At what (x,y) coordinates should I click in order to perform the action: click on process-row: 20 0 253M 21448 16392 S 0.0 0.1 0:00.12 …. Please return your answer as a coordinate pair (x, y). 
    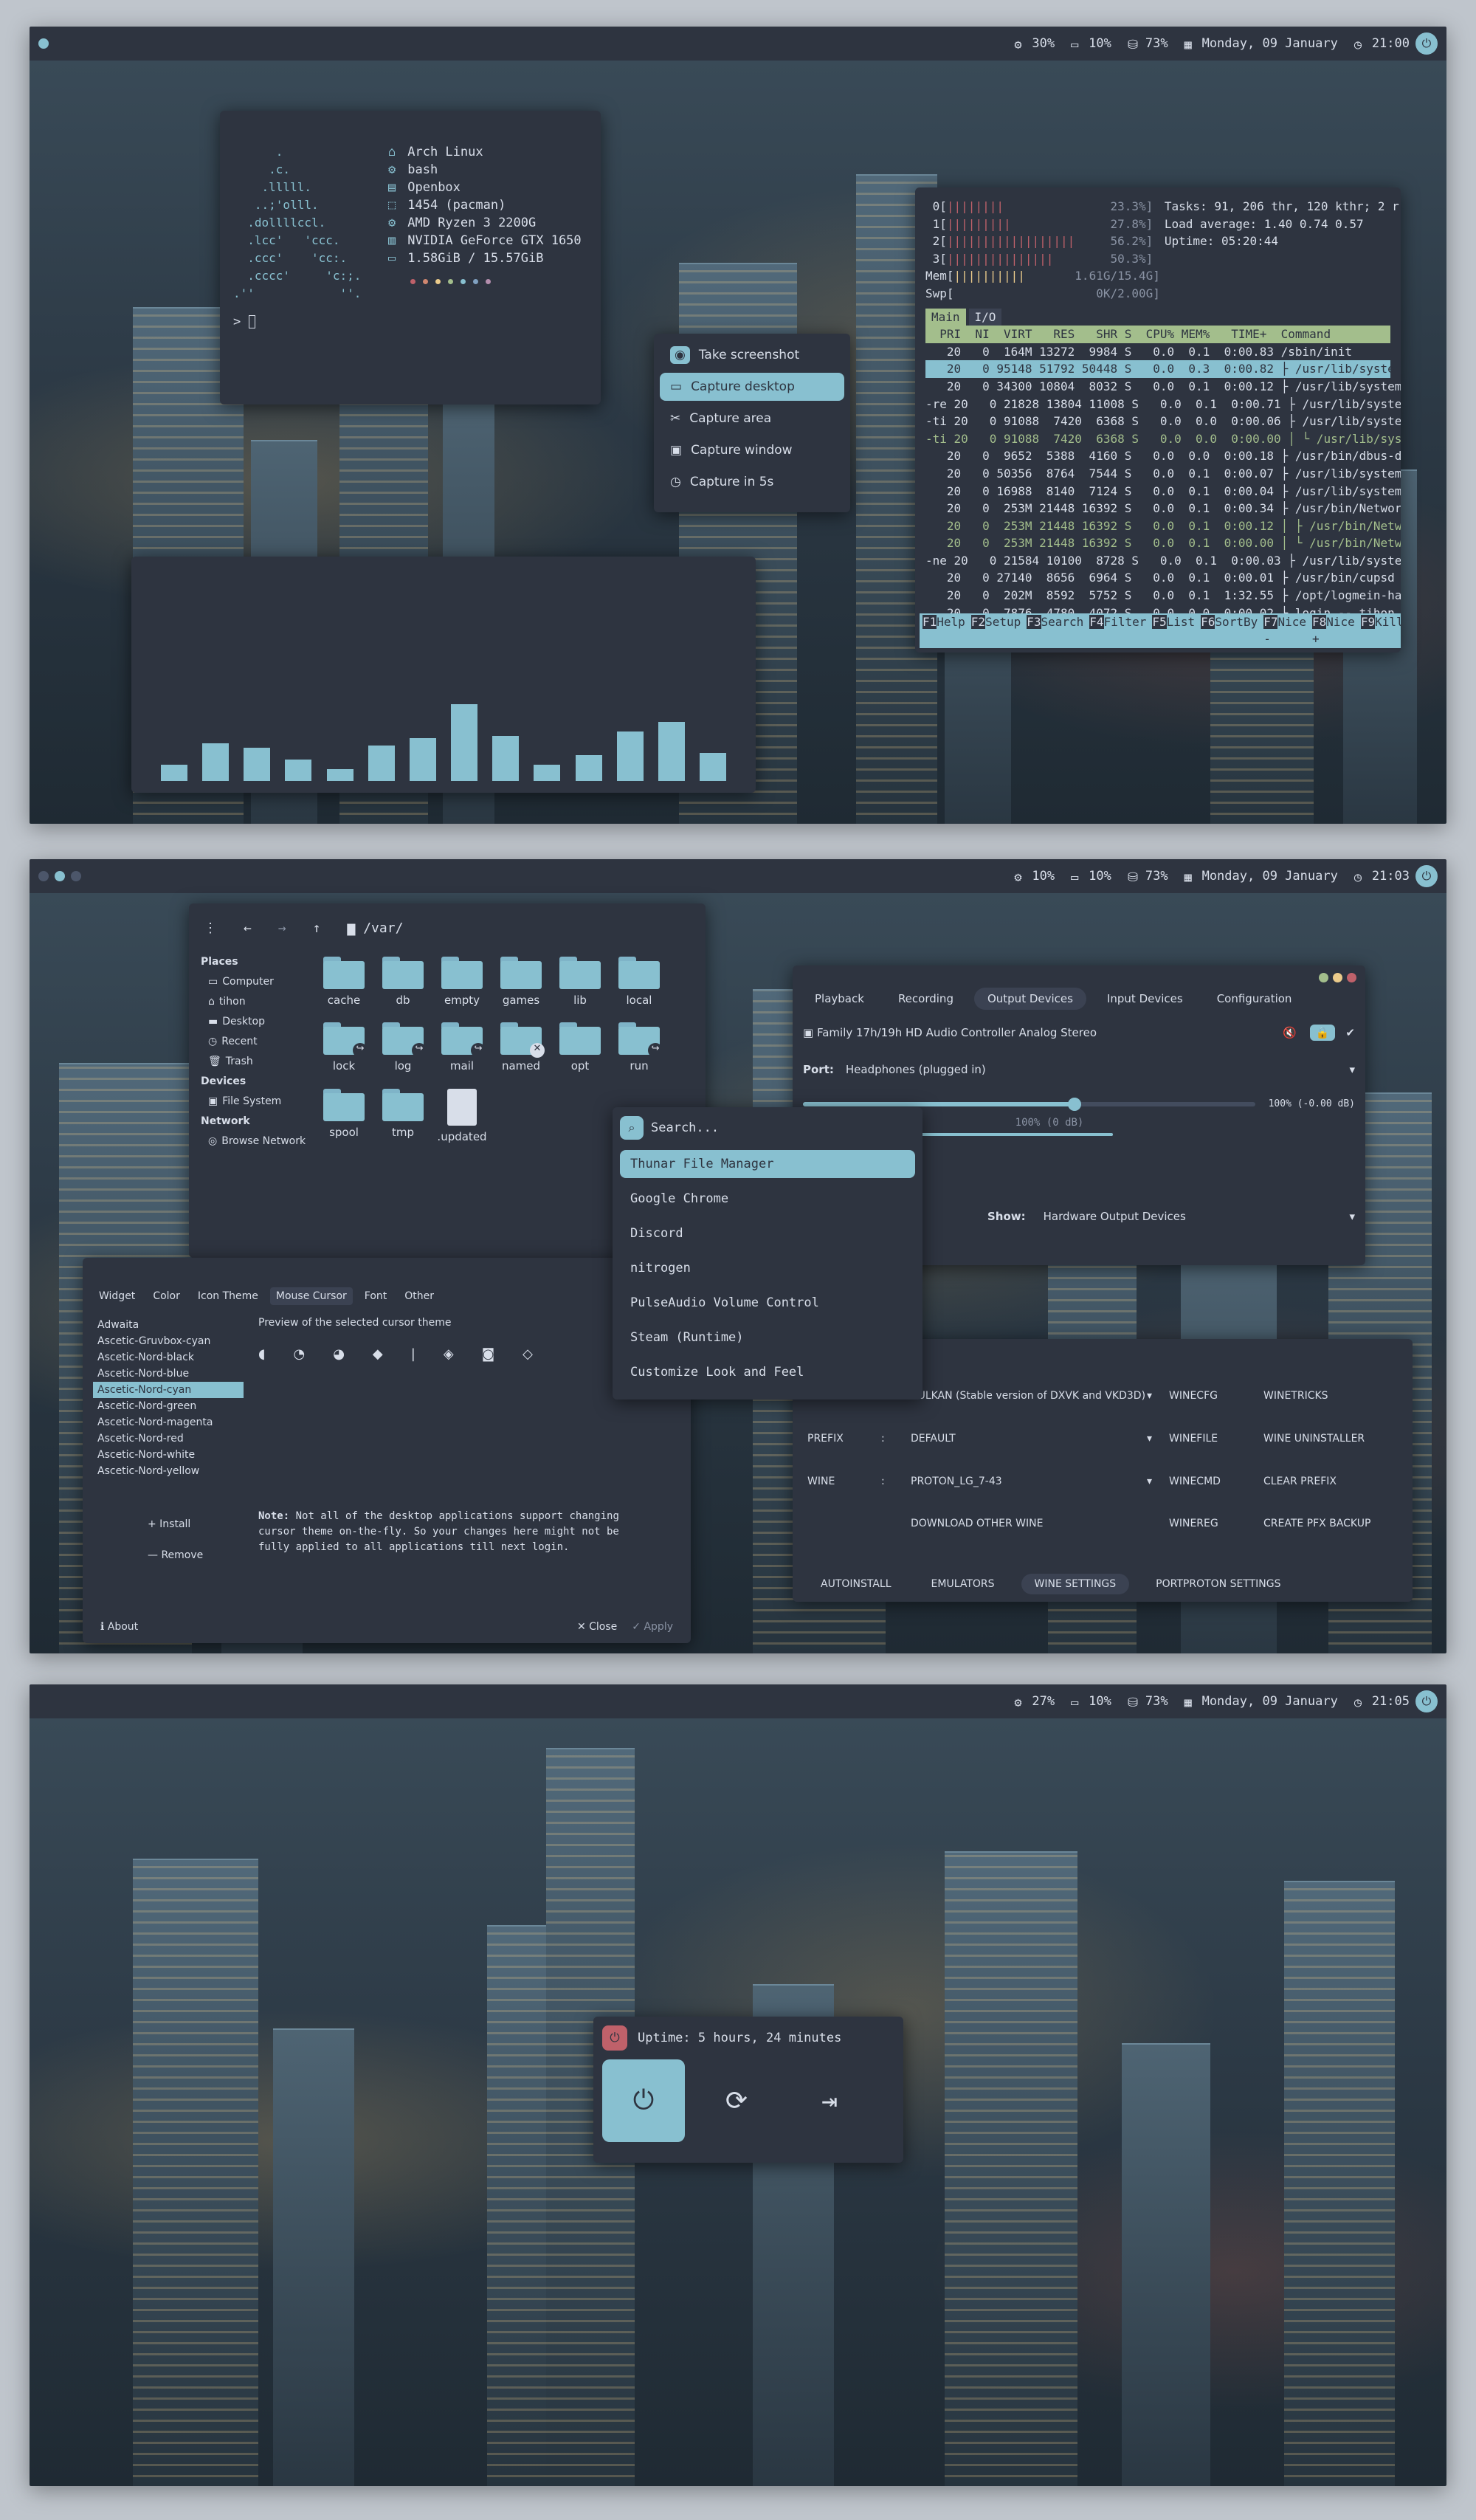
    Looking at the image, I should click on (1163, 526).